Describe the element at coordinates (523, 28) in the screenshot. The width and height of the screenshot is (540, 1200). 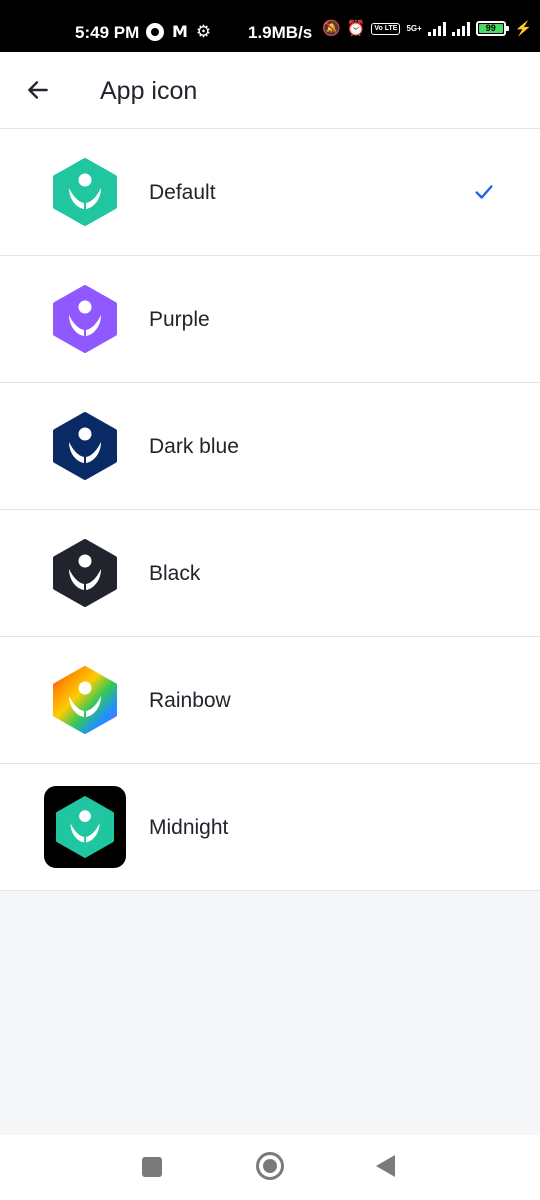
I see `charging-icon: ⚡` at that location.